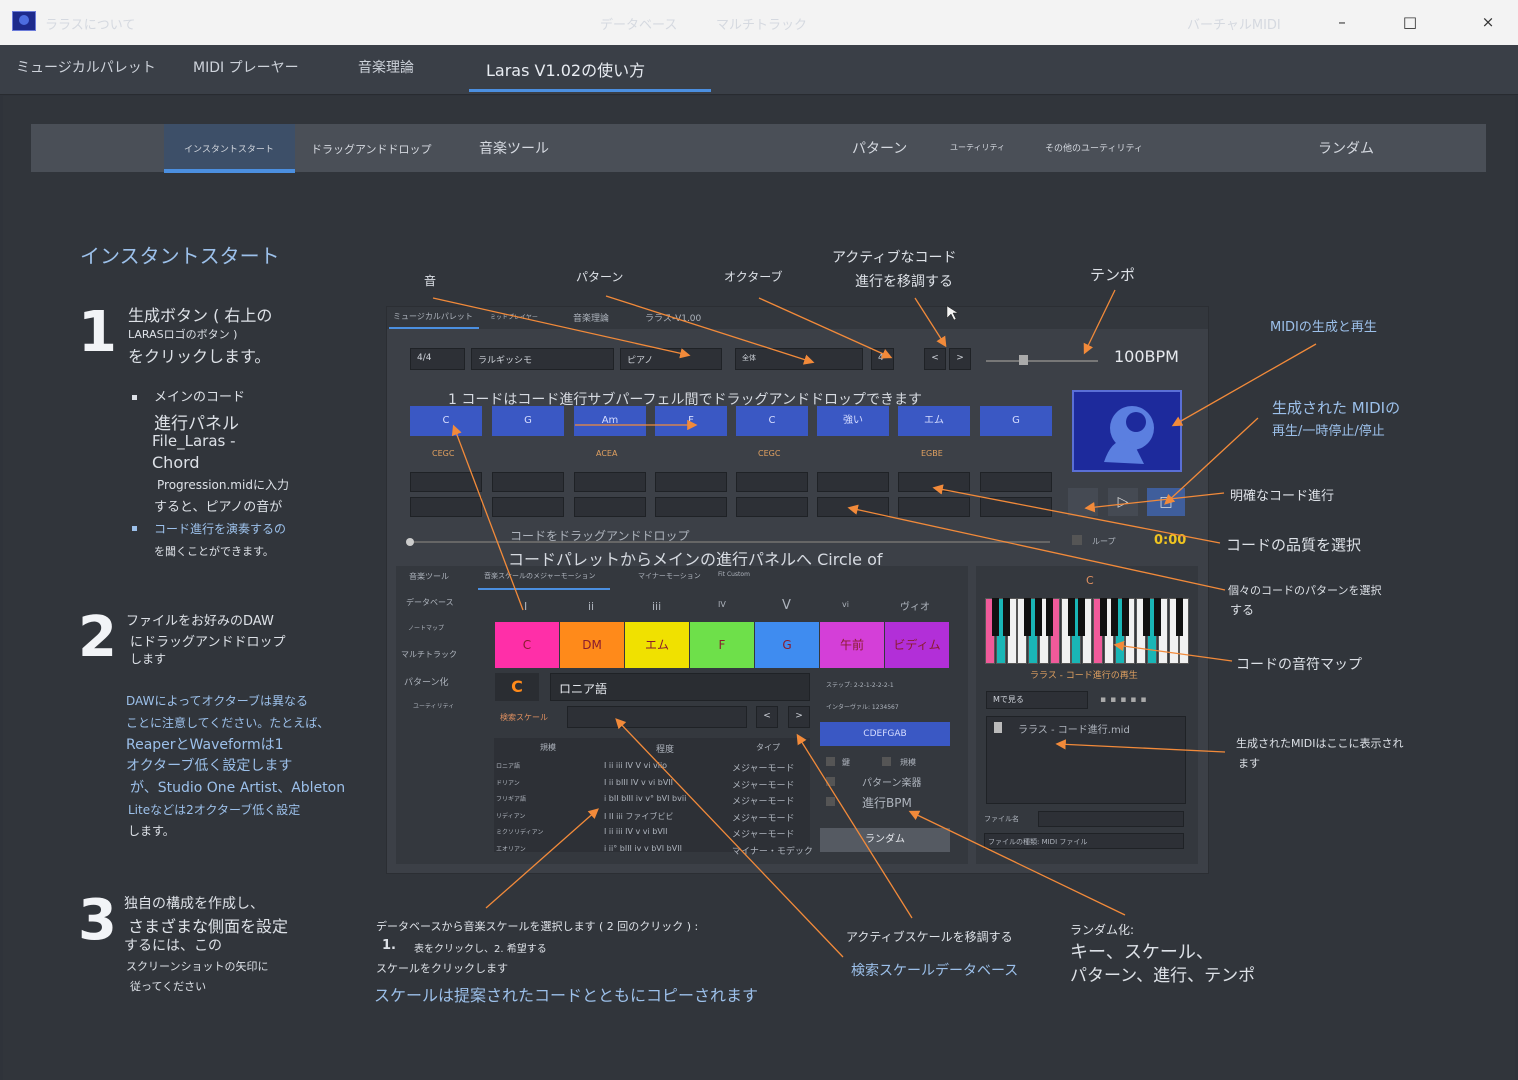 The height and width of the screenshot is (1080, 1518). What do you see at coordinates (935, 359) in the screenshot?
I see `app-transpose-prev: <` at bounding box center [935, 359].